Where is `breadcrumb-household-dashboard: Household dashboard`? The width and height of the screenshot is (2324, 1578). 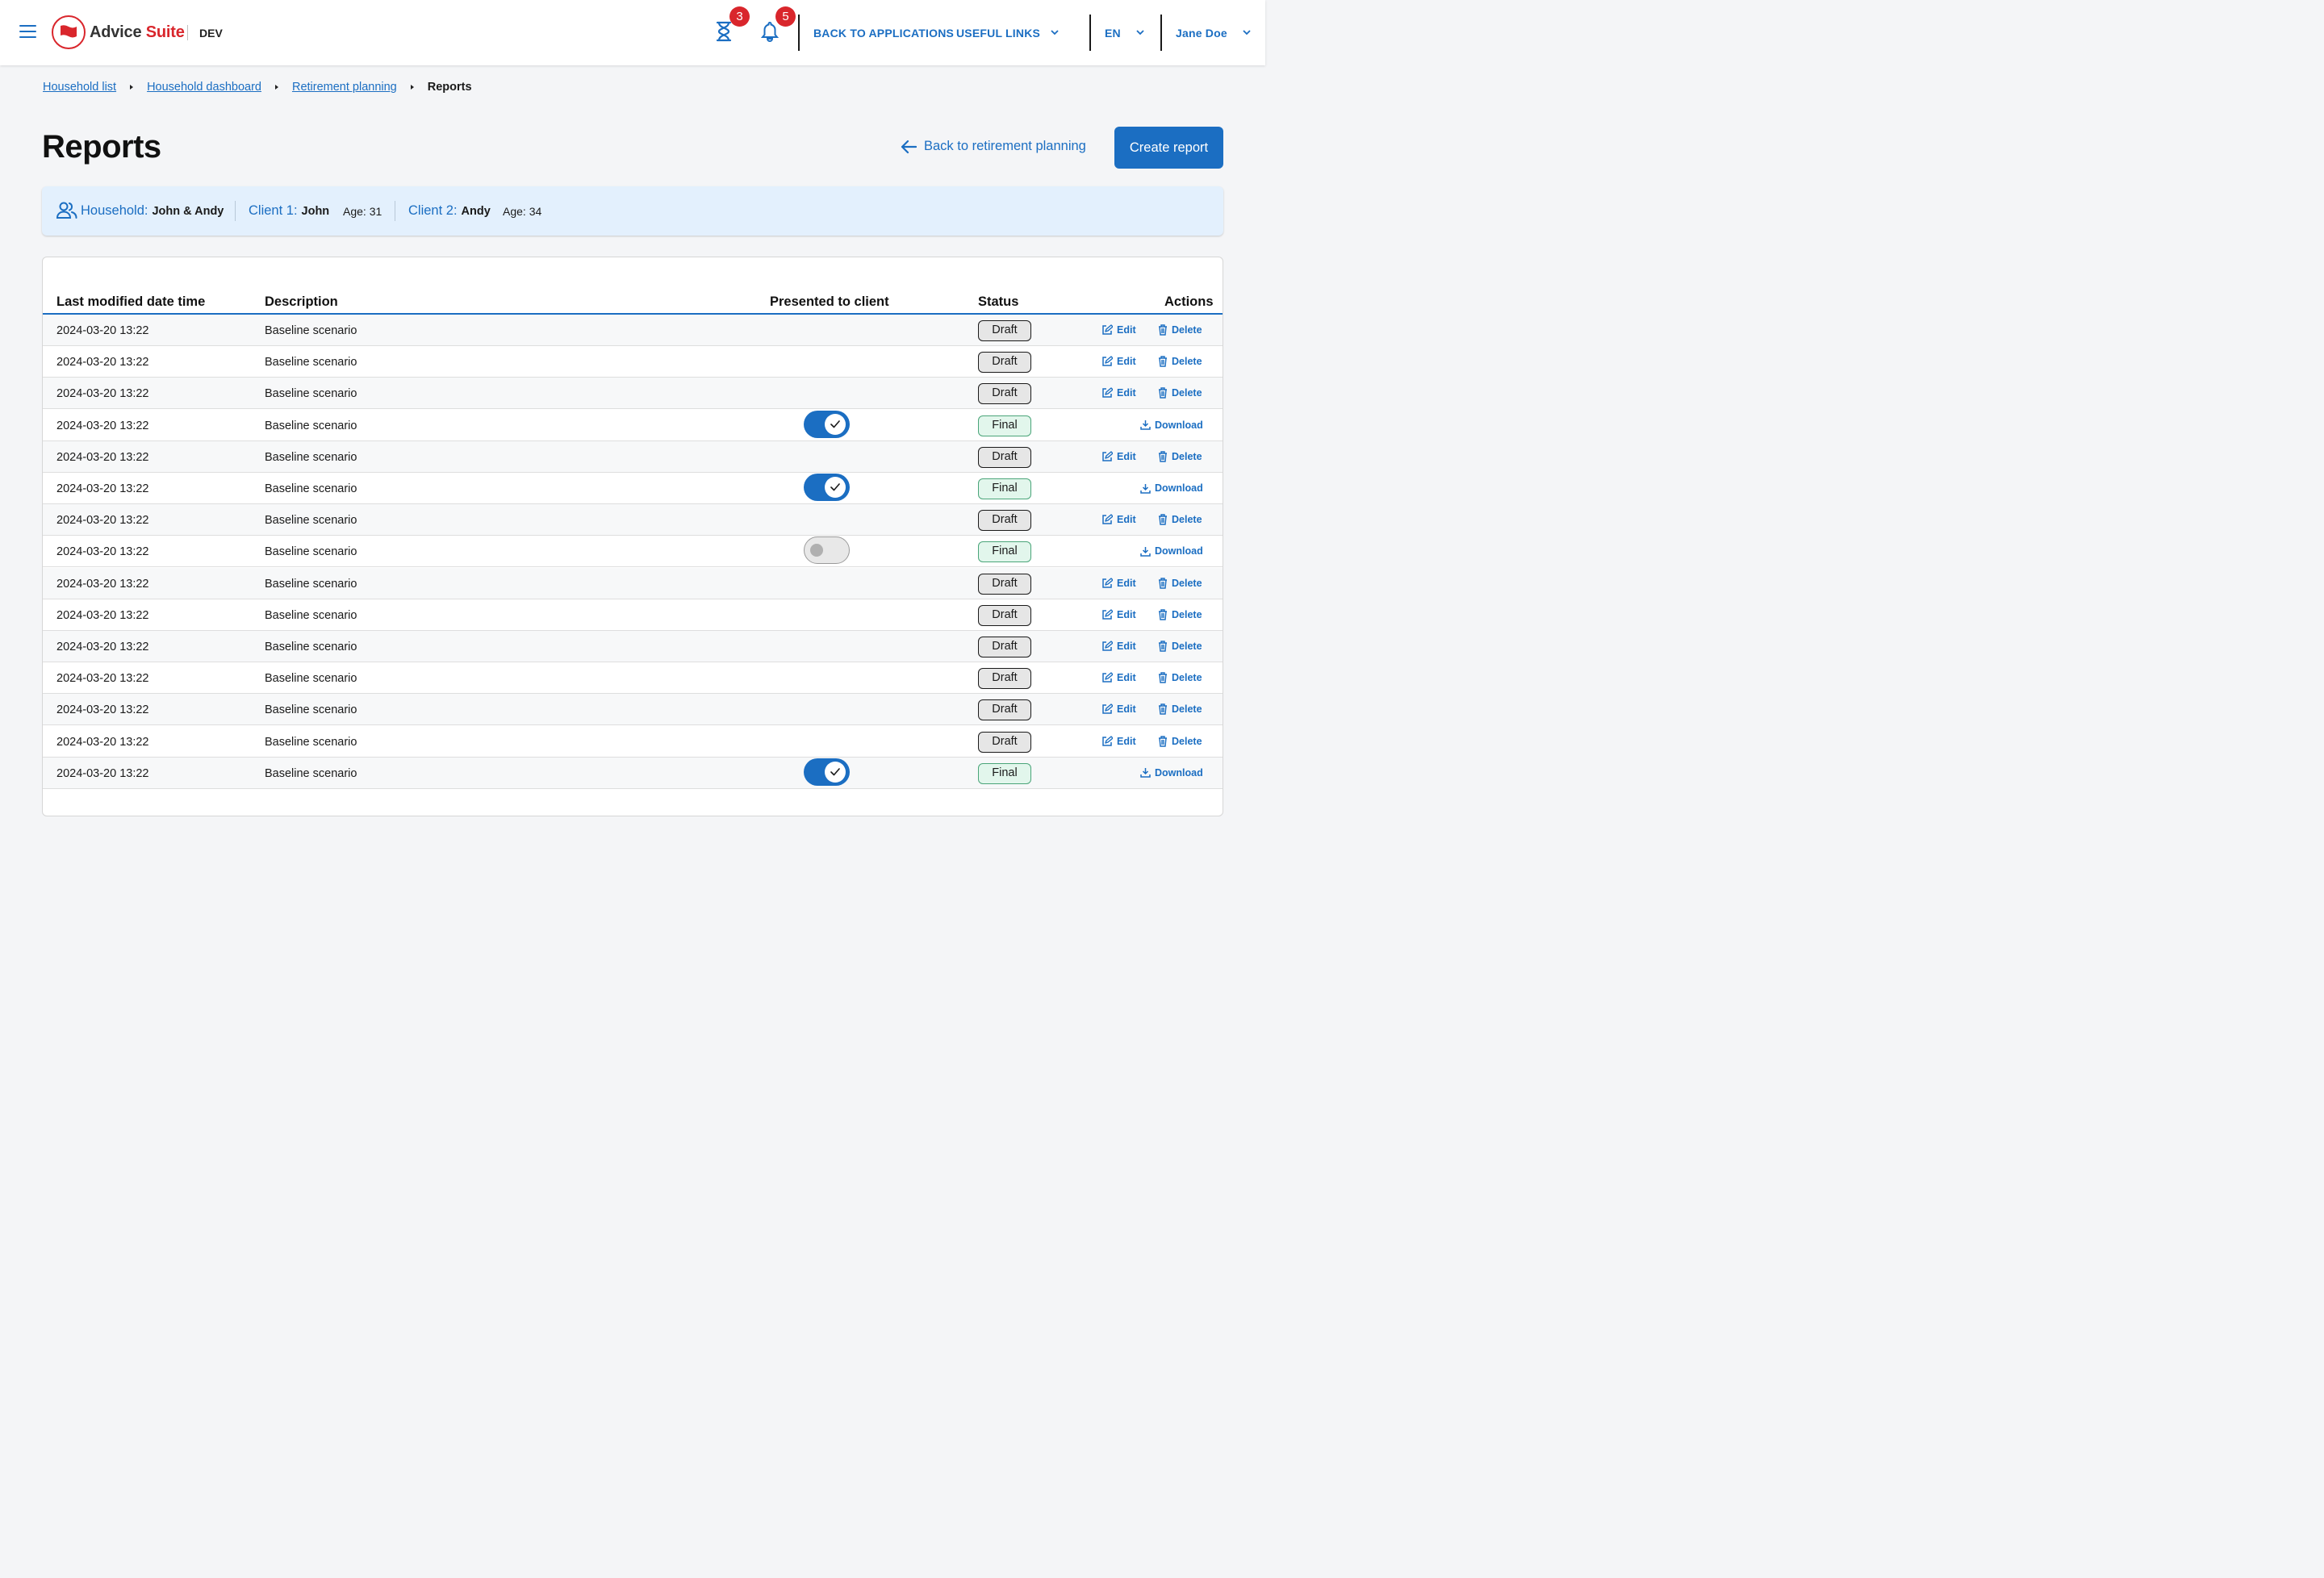
breadcrumb-household-dashboard: Household dashboard is located at coordinates (204, 87).